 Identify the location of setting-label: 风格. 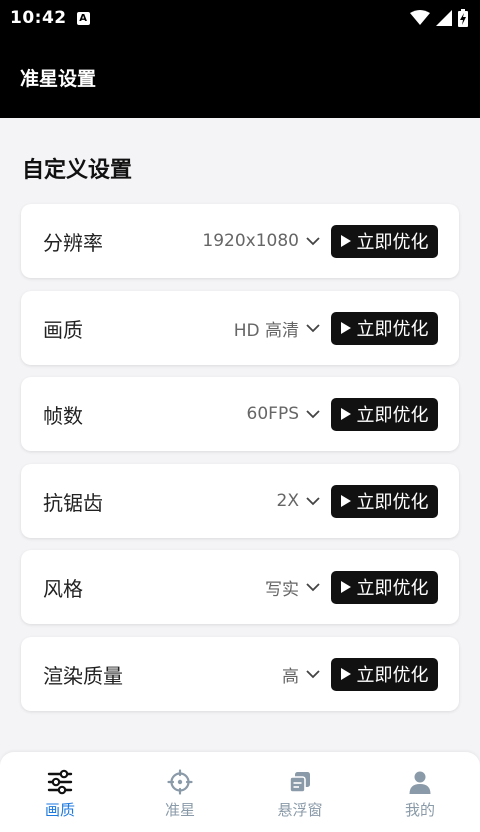
(63, 588).